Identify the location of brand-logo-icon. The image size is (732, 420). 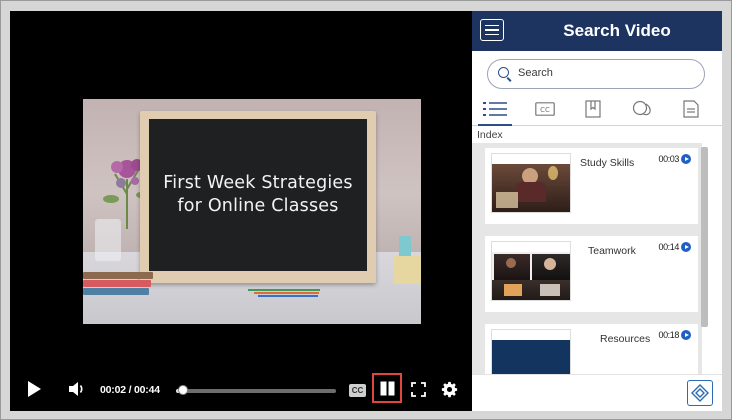
(700, 393).